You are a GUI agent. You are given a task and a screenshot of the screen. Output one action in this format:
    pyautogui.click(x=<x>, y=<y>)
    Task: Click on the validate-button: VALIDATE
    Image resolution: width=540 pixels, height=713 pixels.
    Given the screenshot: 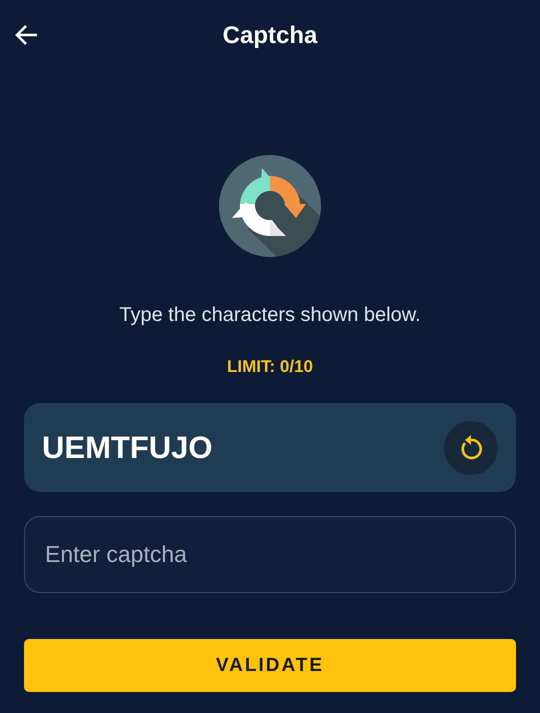 What is the action you would take?
    pyautogui.click(x=270, y=665)
    